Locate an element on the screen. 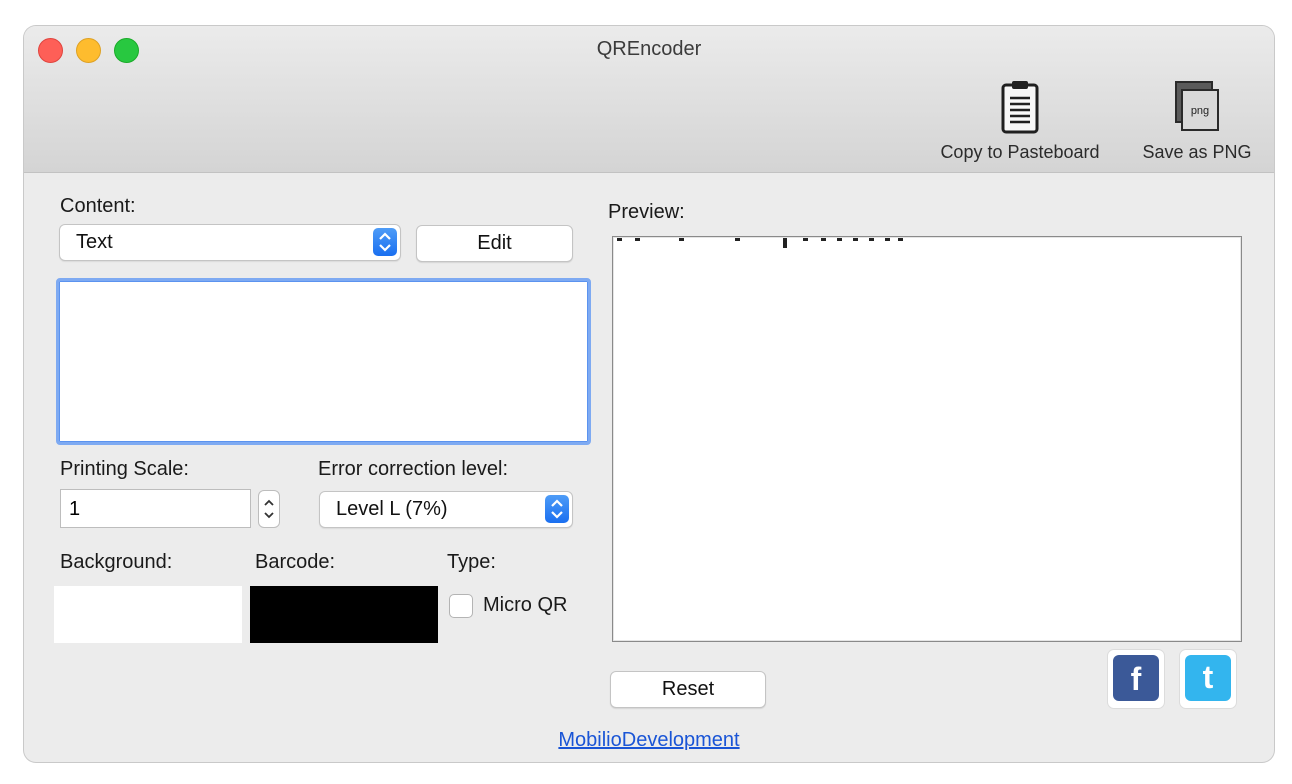 The width and height of the screenshot is (1292, 784). save-as-png-button: png Save as PNG is located at coordinates (1197, 121).